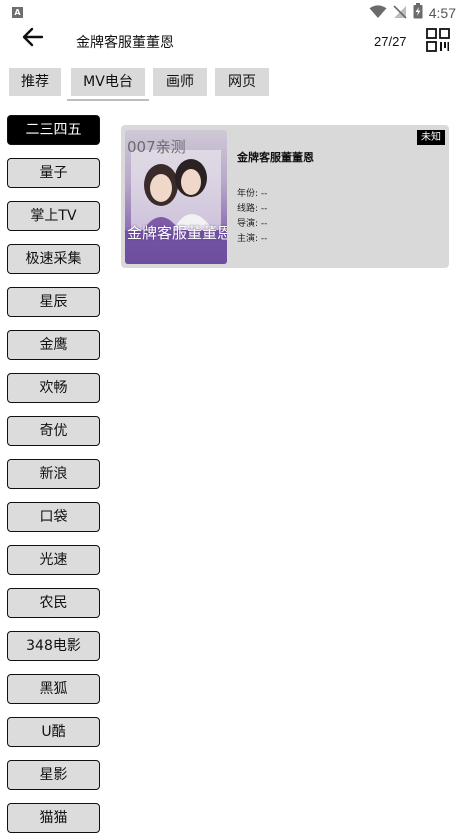  What do you see at coordinates (53, 302) in the screenshot?
I see `source-item: 星辰` at bounding box center [53, 302].